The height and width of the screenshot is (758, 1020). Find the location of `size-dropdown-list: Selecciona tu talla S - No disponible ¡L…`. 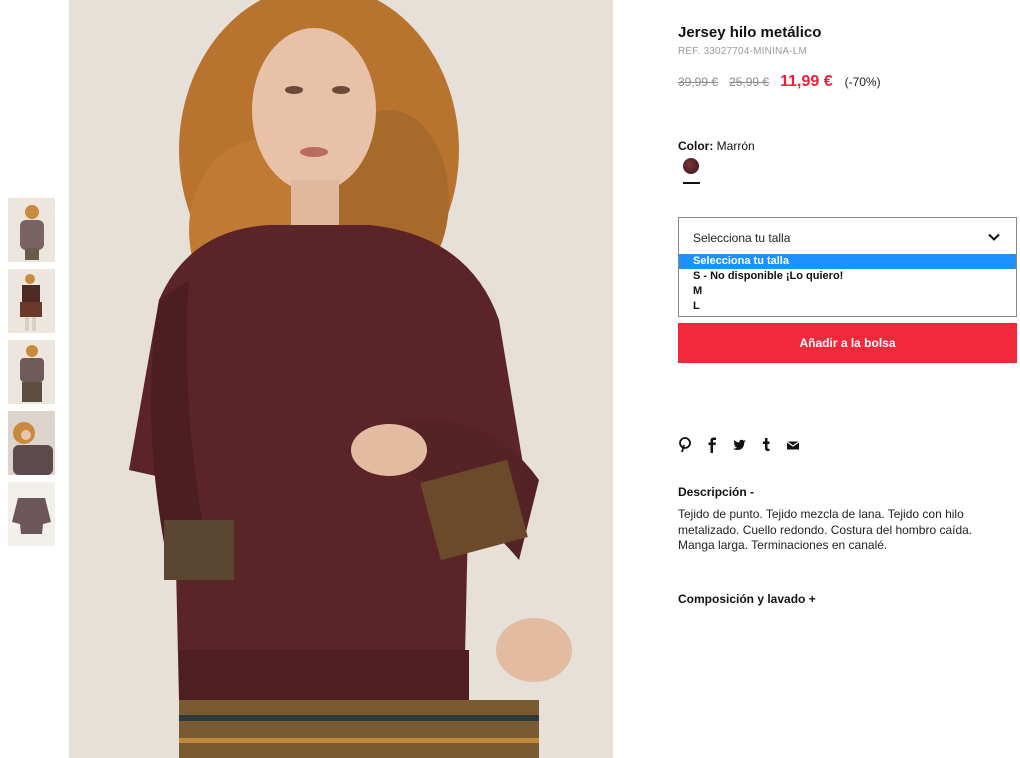

size-dropdown-list: Selecciona tu talla S - No disponible ¡L… is located at coordinates (847, 285).